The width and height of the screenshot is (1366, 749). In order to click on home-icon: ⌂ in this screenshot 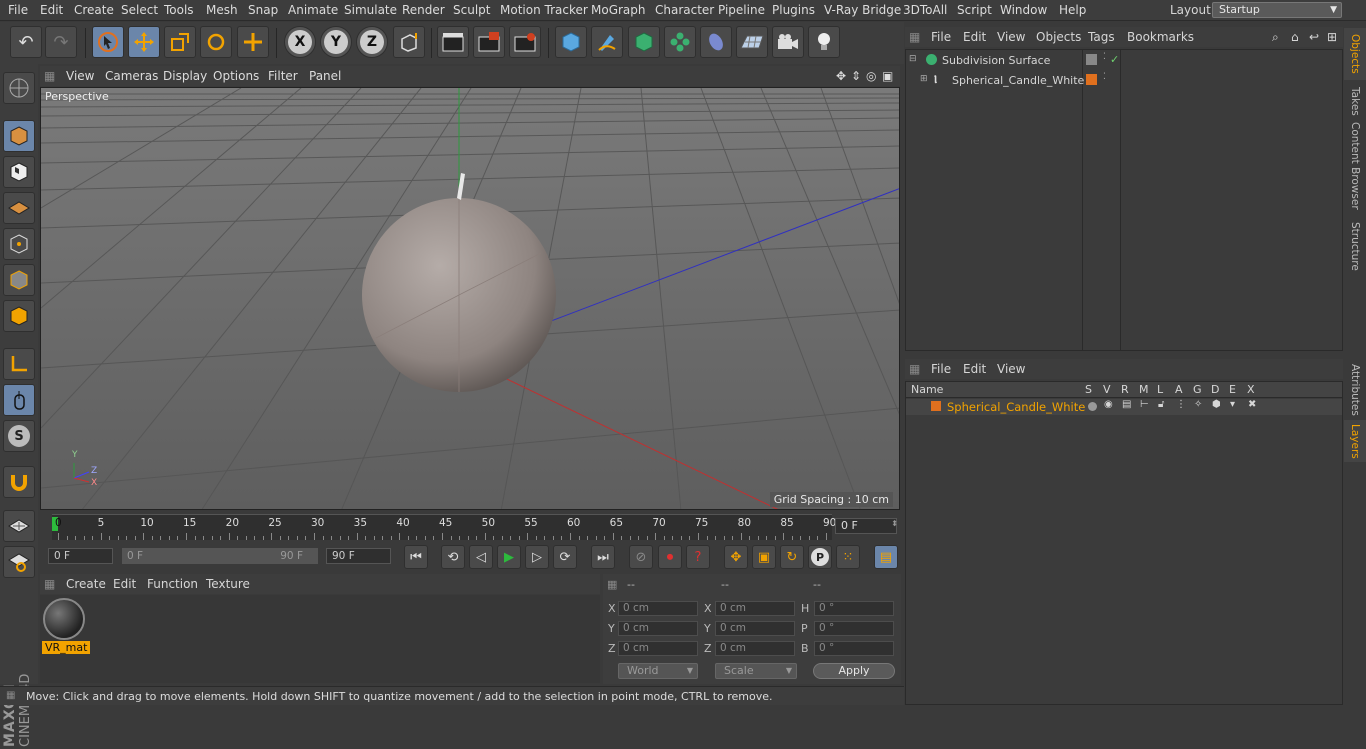, I will do `click(1295, 37)`.